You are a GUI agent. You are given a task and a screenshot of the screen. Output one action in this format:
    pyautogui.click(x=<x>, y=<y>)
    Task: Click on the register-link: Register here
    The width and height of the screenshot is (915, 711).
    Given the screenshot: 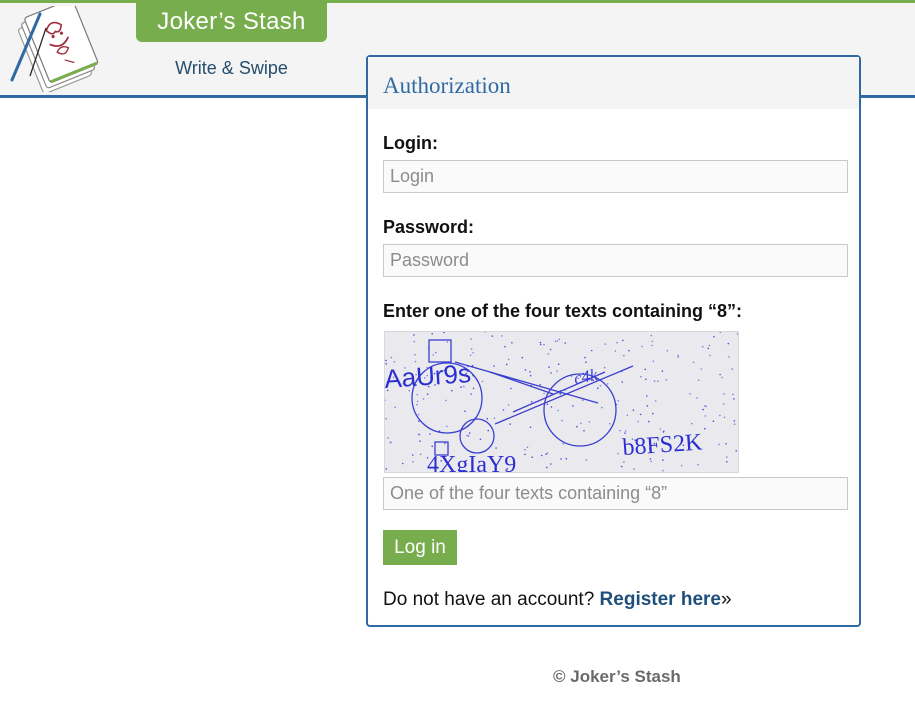 What is the action you would take?
    pyautogui.click(x=660, y=599)
    